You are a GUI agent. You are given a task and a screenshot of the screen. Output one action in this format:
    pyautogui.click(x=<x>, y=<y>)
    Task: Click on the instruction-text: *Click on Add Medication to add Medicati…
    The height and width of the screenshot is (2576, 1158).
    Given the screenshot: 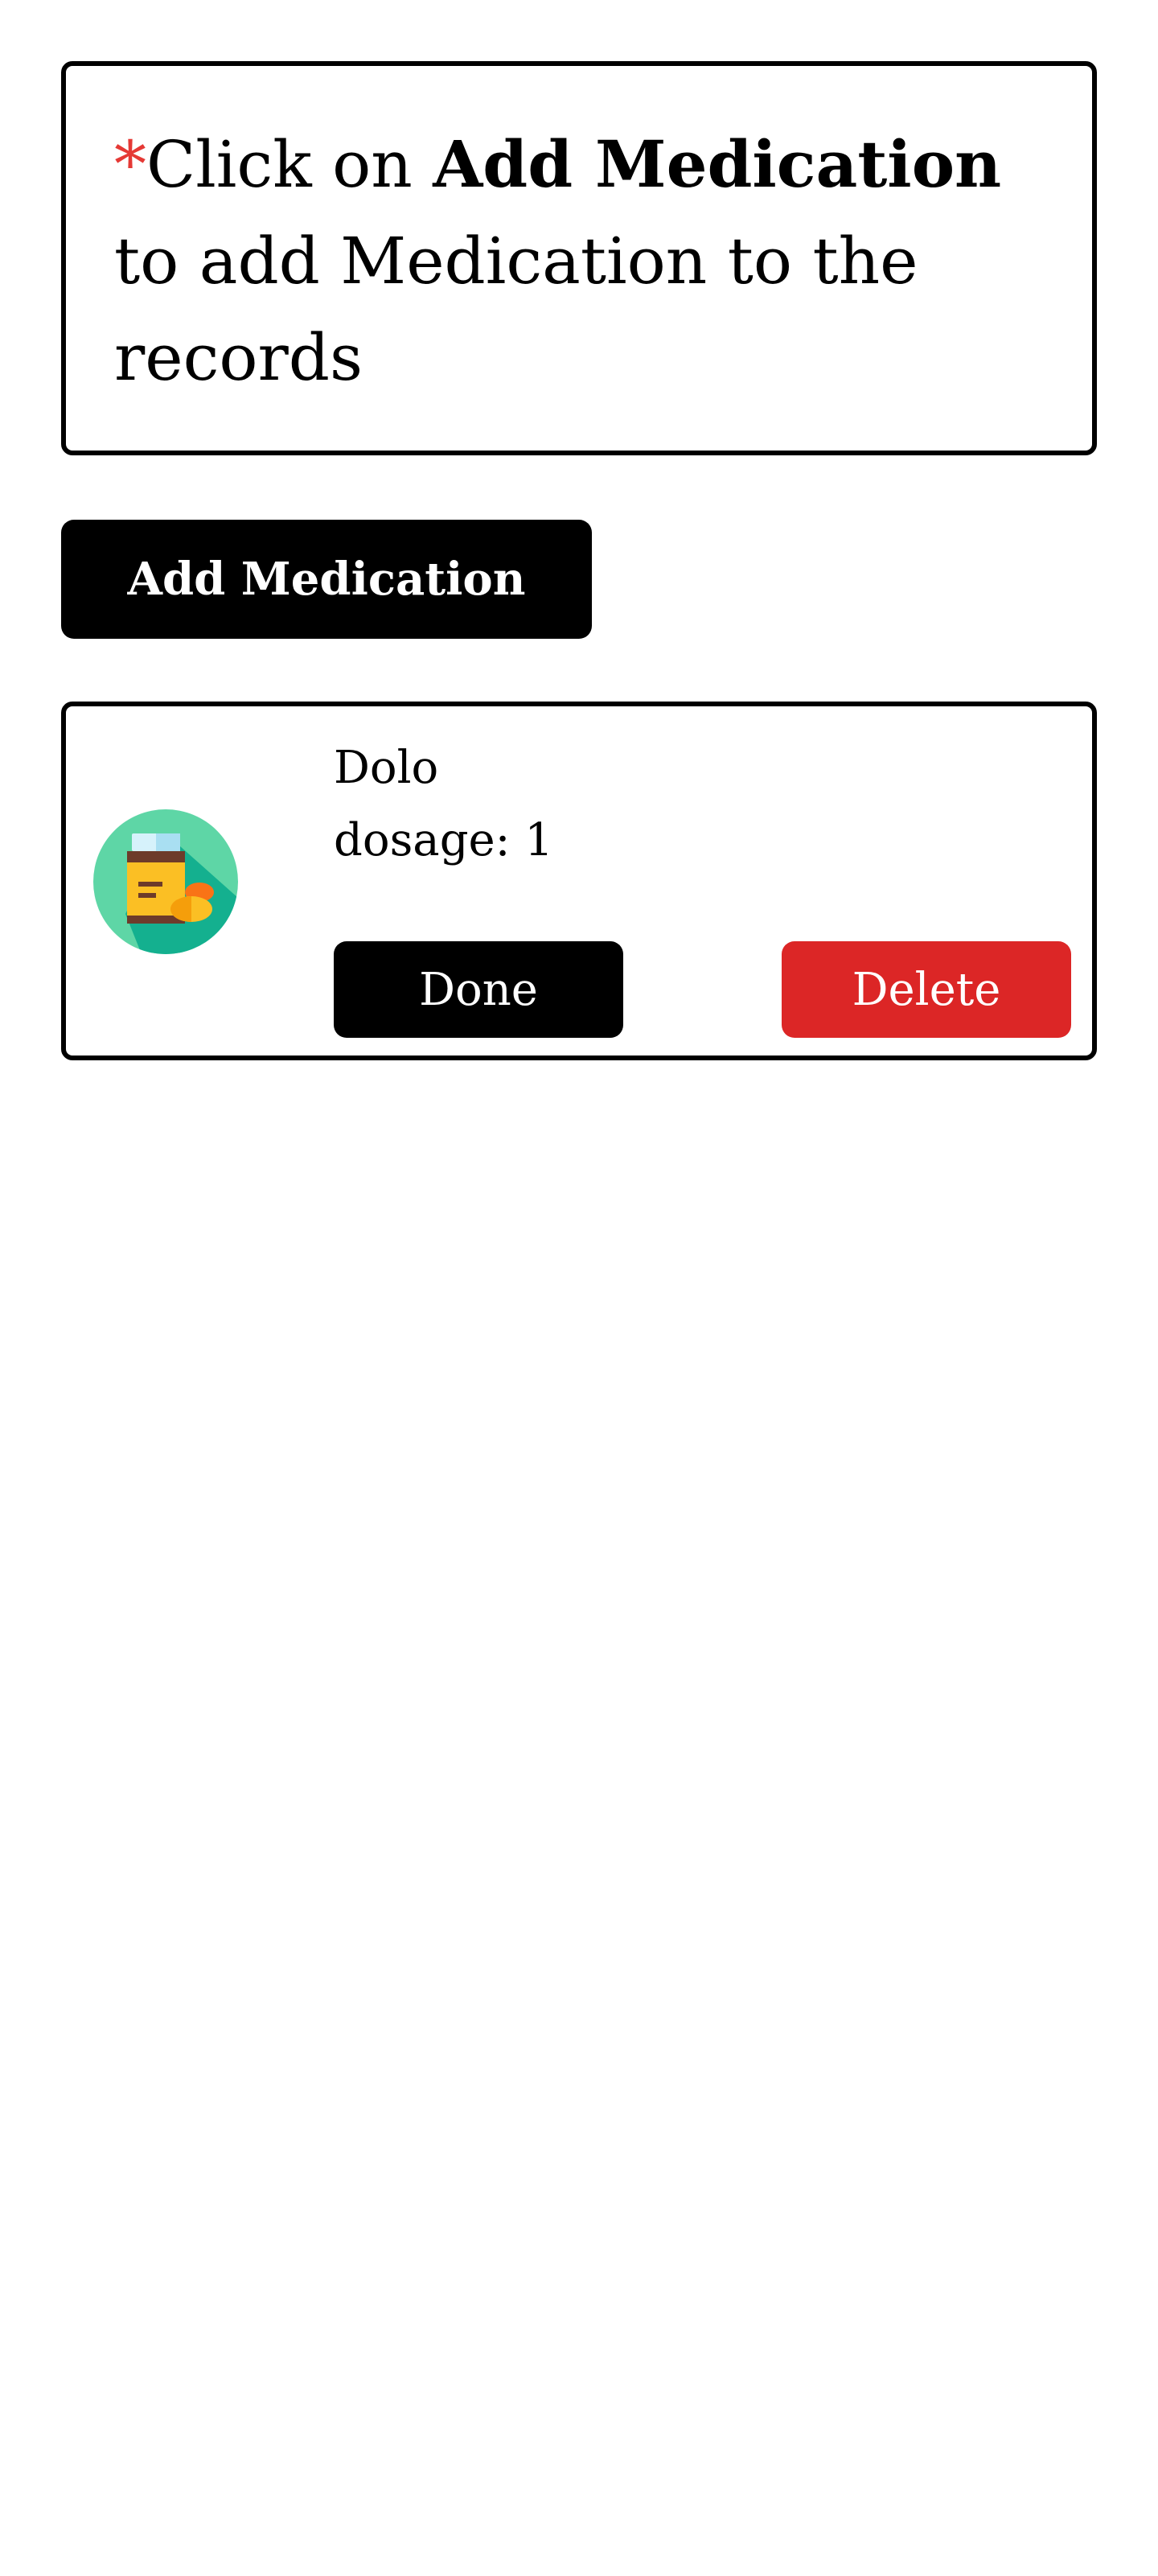 What is the action you would take?
    pyautogui.click(x=579, y=261)
    